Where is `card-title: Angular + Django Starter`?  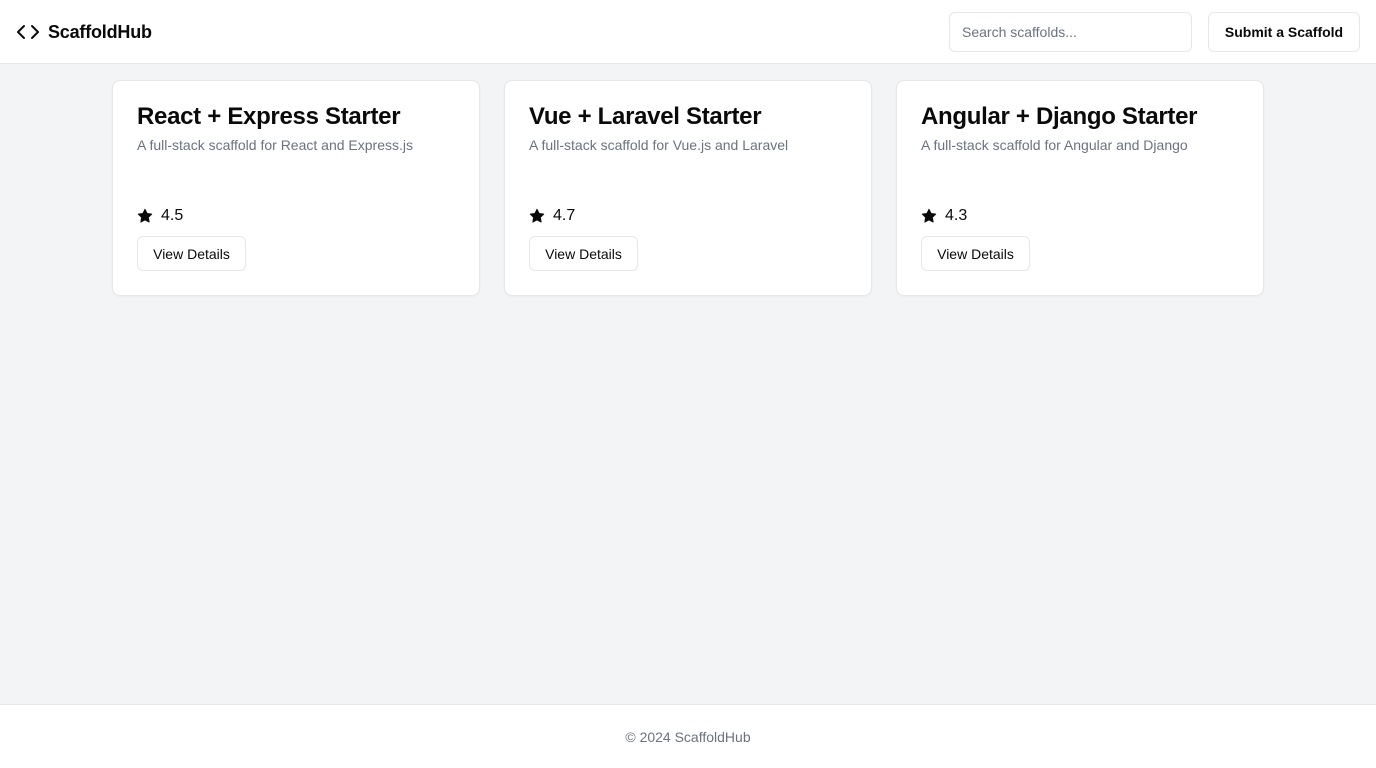
card-title: Angular + Django Starter is located at coordinates (1059, 116).